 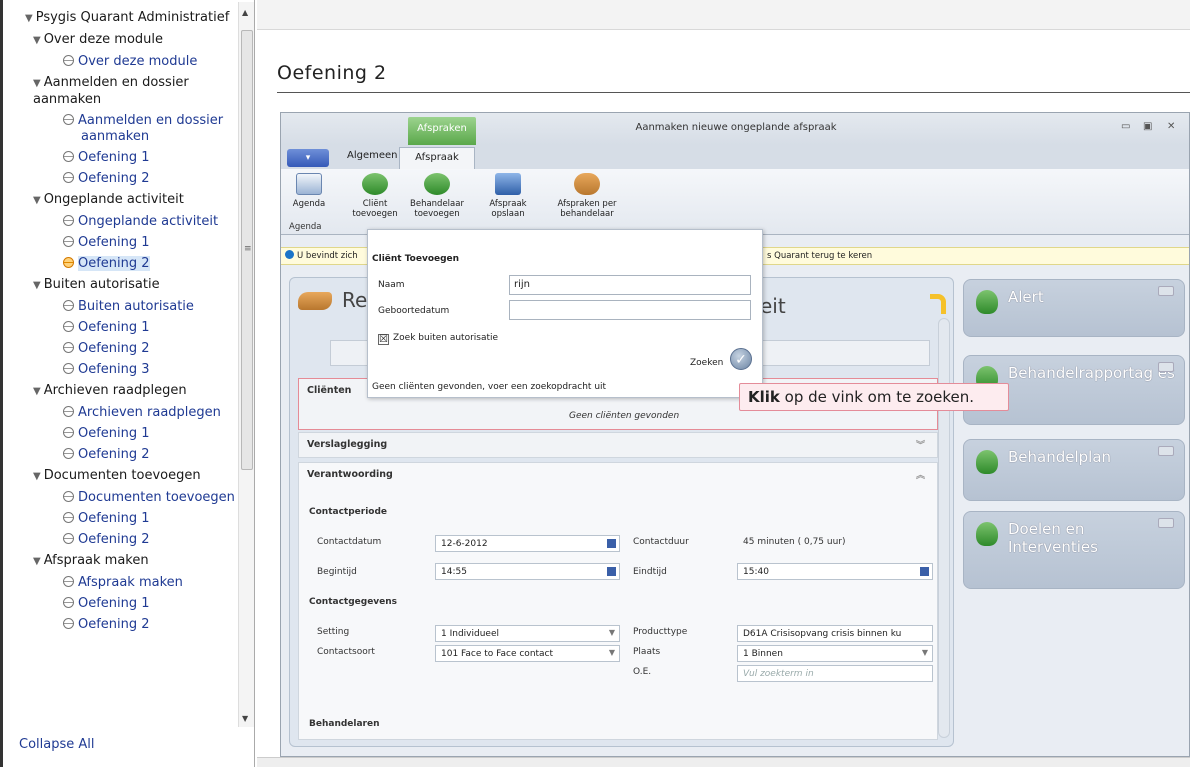 What do you see at coordinates (138, 61) in the screenshot?
I see `tree-item-label: Over deze module` at bounding box center [138, 61].